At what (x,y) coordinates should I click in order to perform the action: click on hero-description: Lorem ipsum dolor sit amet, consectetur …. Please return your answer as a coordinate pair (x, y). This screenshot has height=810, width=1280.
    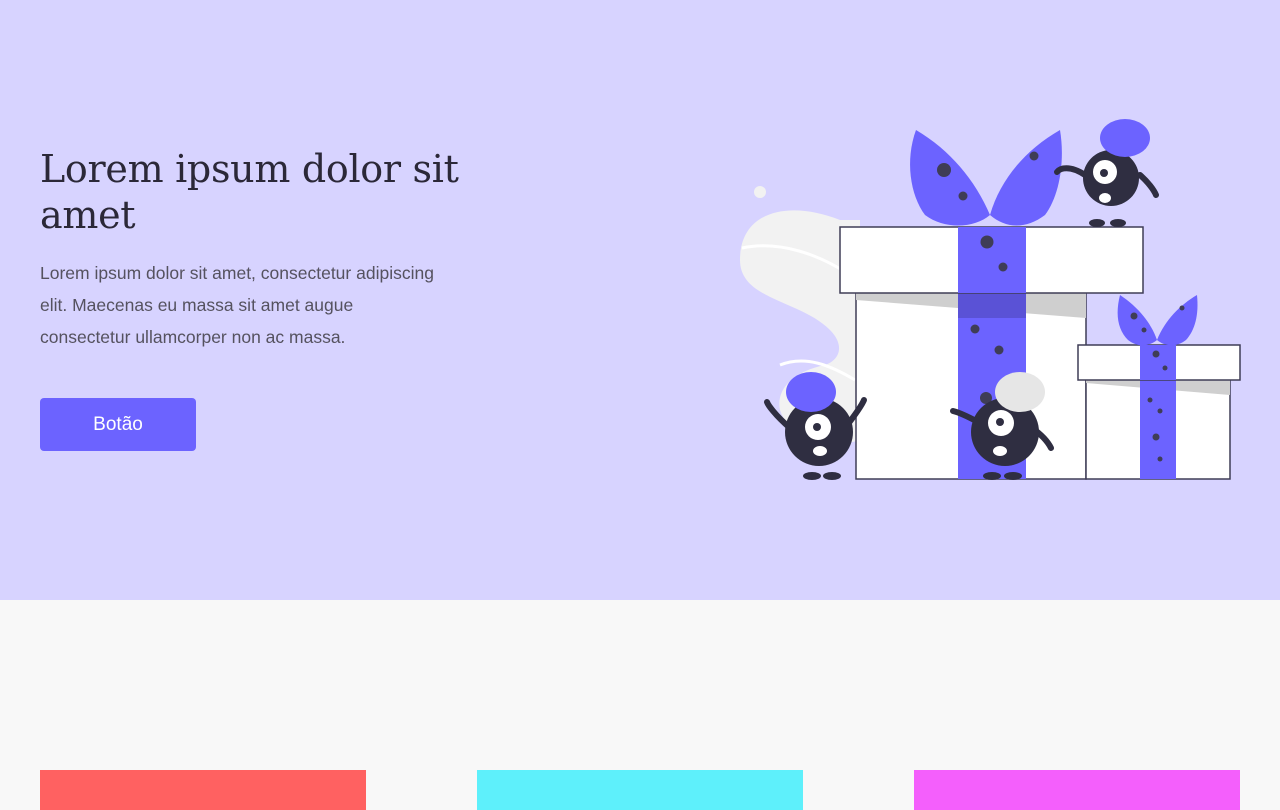
    Looking at the image, I should click on (237, 305).